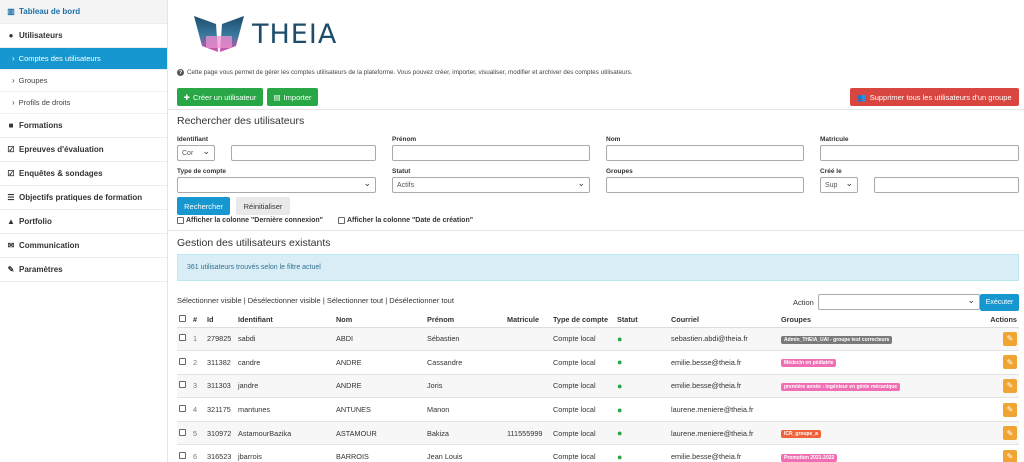  Describe the element at coordinates (881, 362) in the screenshot. I see `user-groups: Médecin en pédiatrie` at that location.